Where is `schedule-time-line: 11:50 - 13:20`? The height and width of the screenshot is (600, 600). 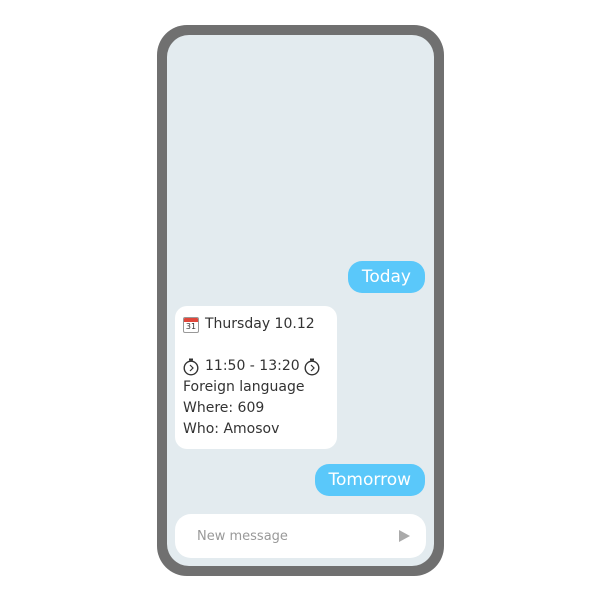 schedule-time-line: 11:50 - 13:20 is located at coordinates (256, 366).